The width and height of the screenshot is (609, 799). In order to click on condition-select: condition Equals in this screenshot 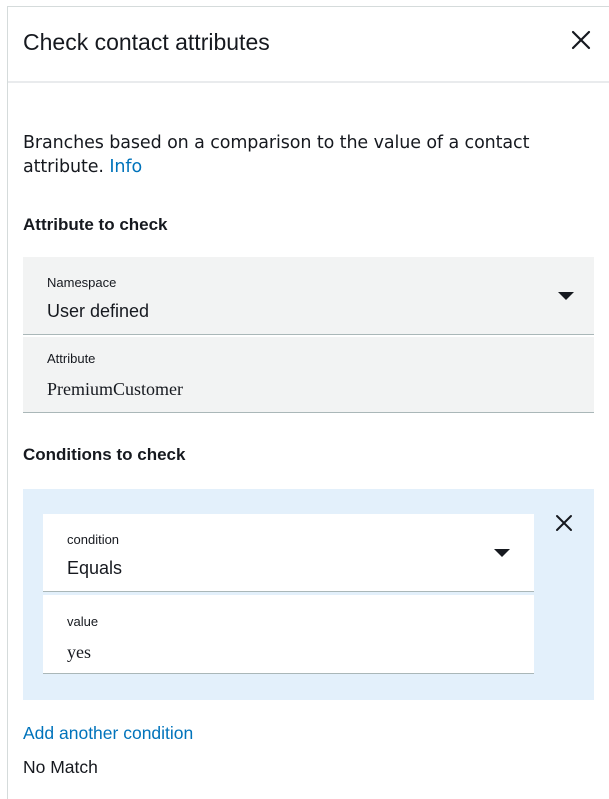, I will do `click(288, 553)`.